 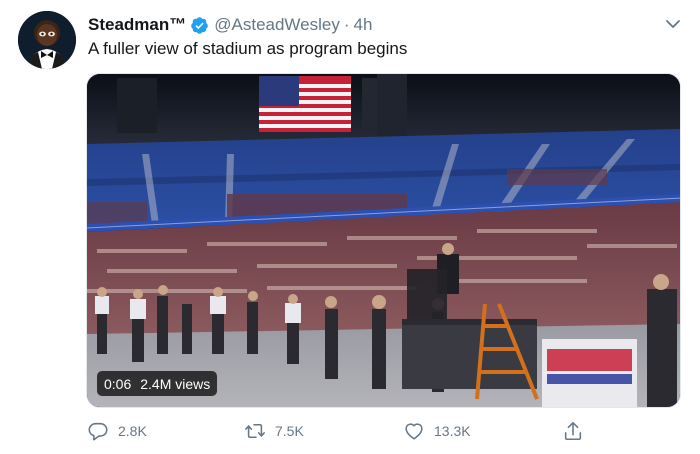 I want to click on video-view-count: 2.4M views, so click(x=175, y=383).